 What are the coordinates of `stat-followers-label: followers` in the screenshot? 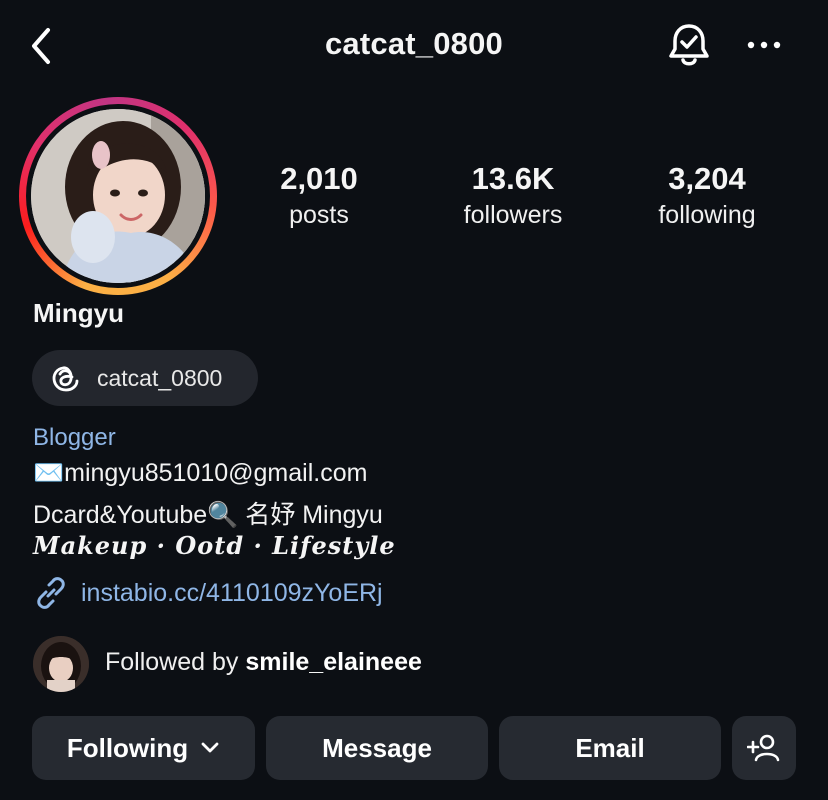 It's located at (513, 215).